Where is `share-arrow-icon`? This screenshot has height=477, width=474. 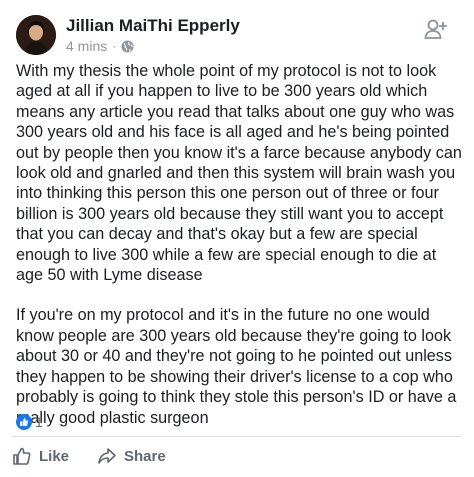 share-arrow-icon is located at coordinates (107, 456).